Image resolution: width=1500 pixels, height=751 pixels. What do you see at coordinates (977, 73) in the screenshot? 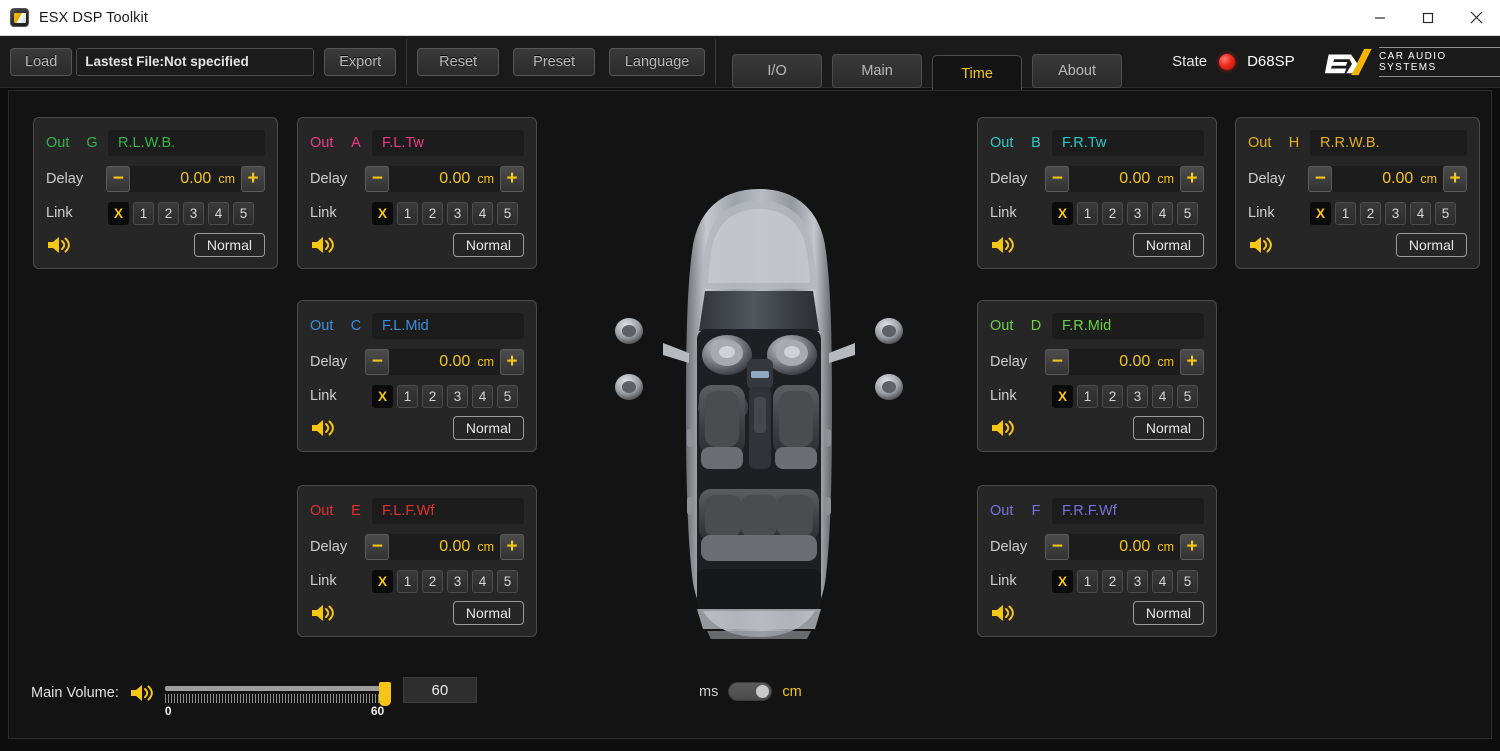
I see `tab-time: Time` at bounding box center [977, 73].